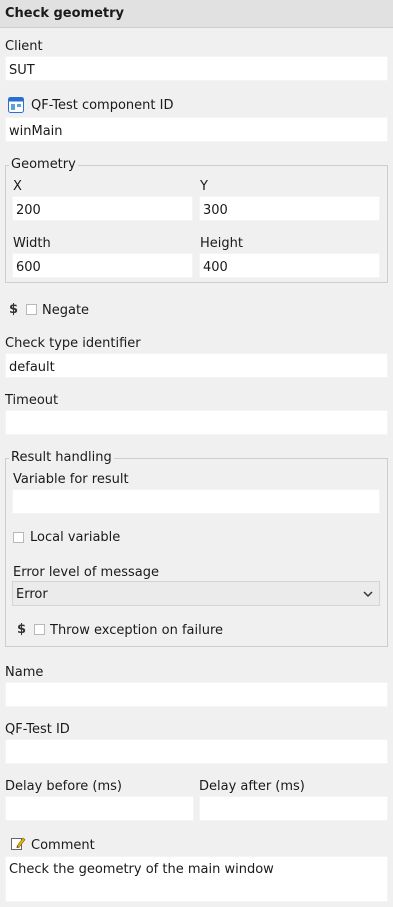  Describe the element at coordinates (196, 129) in the screenshot. I see `component-id-field: winMain` at that location.